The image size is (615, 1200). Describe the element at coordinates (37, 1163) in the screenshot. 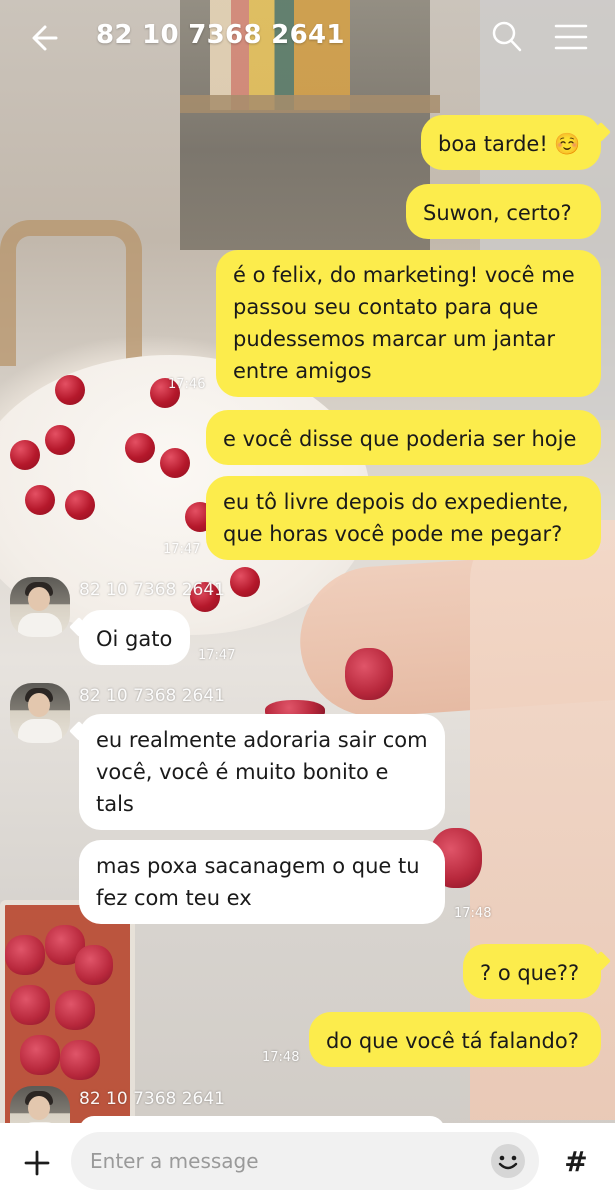

I see `plus-icon` at that location.